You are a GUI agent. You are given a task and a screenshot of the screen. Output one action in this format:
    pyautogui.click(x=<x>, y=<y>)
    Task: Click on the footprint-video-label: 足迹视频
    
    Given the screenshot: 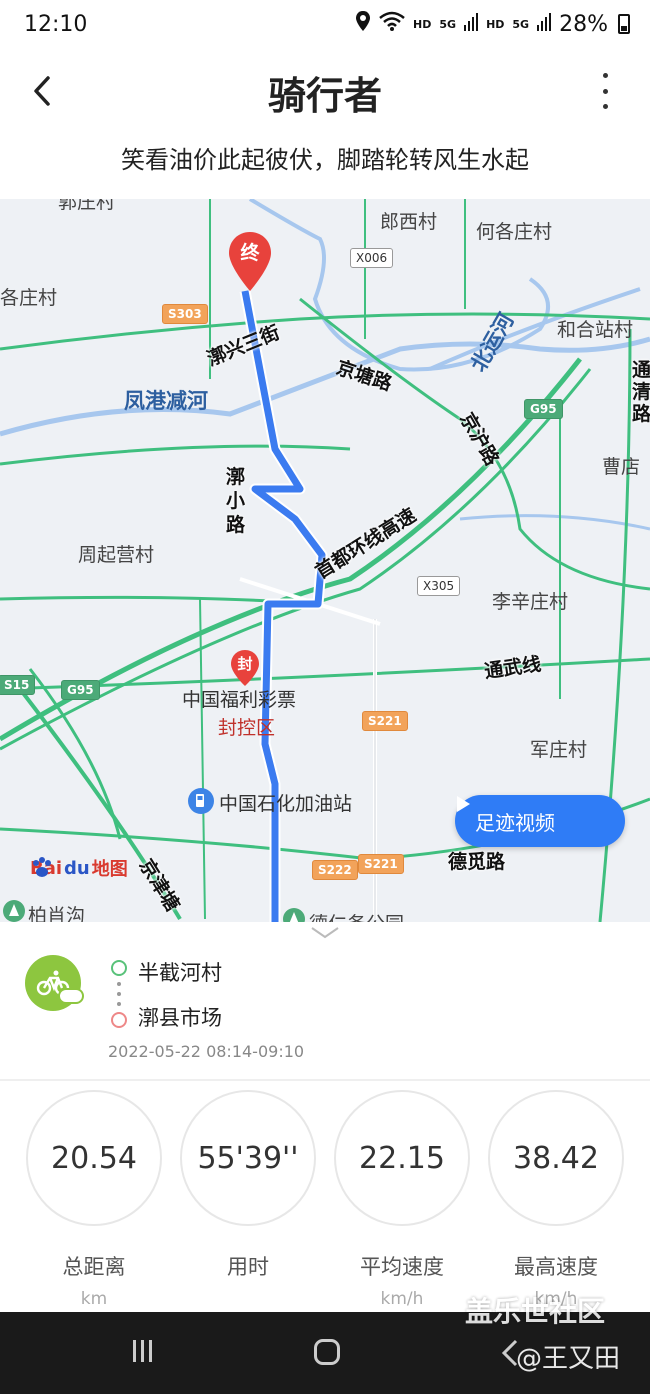 What is the action you would take?
    pyautogui.click(x=515, y=822)
    